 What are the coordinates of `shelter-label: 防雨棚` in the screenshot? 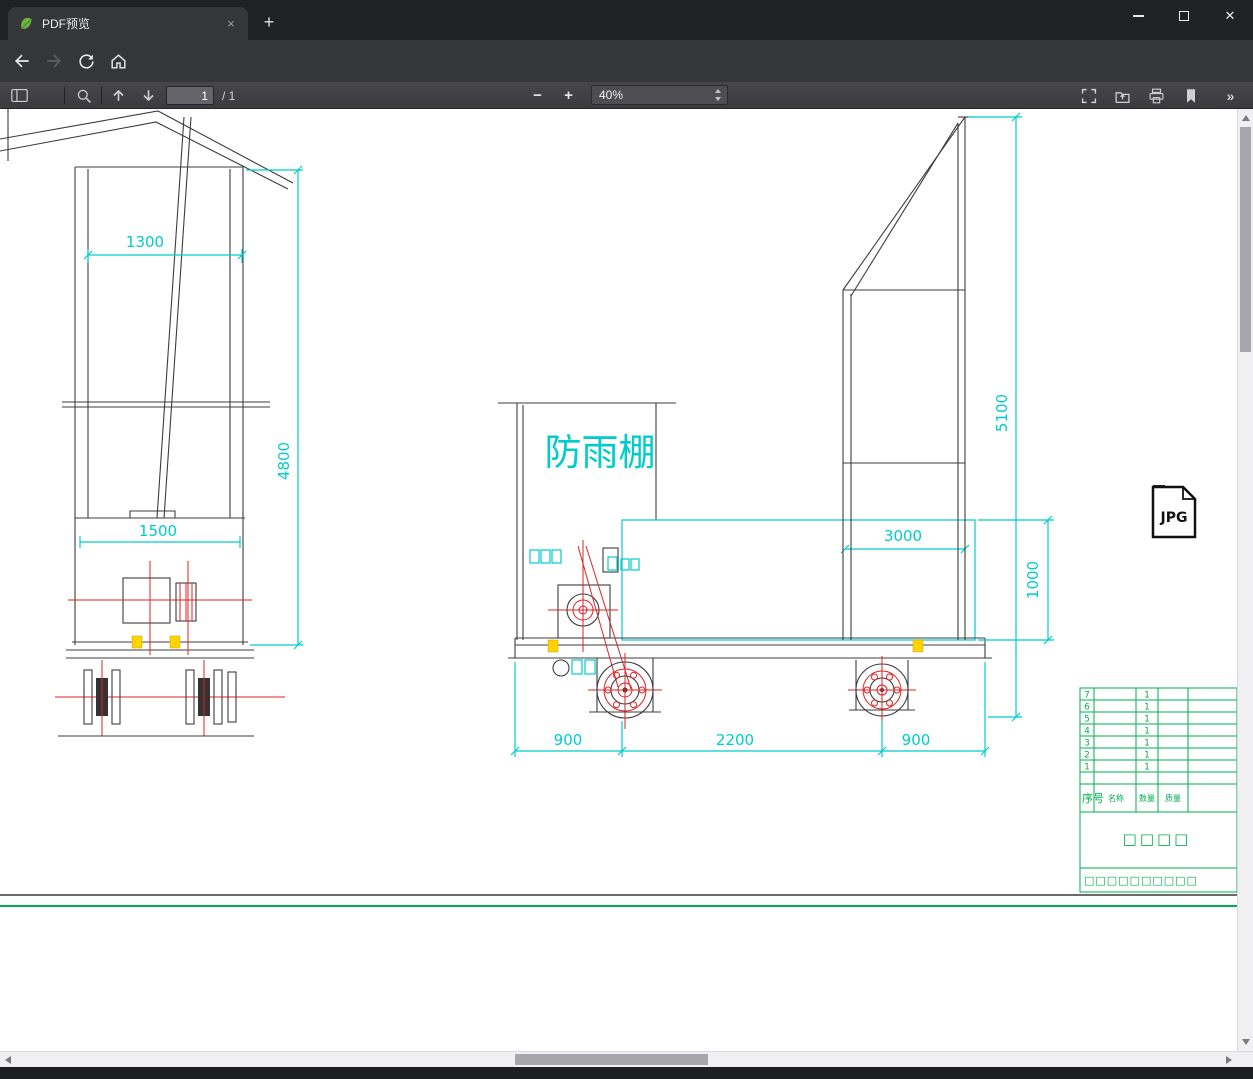 It's located at (600, 452).